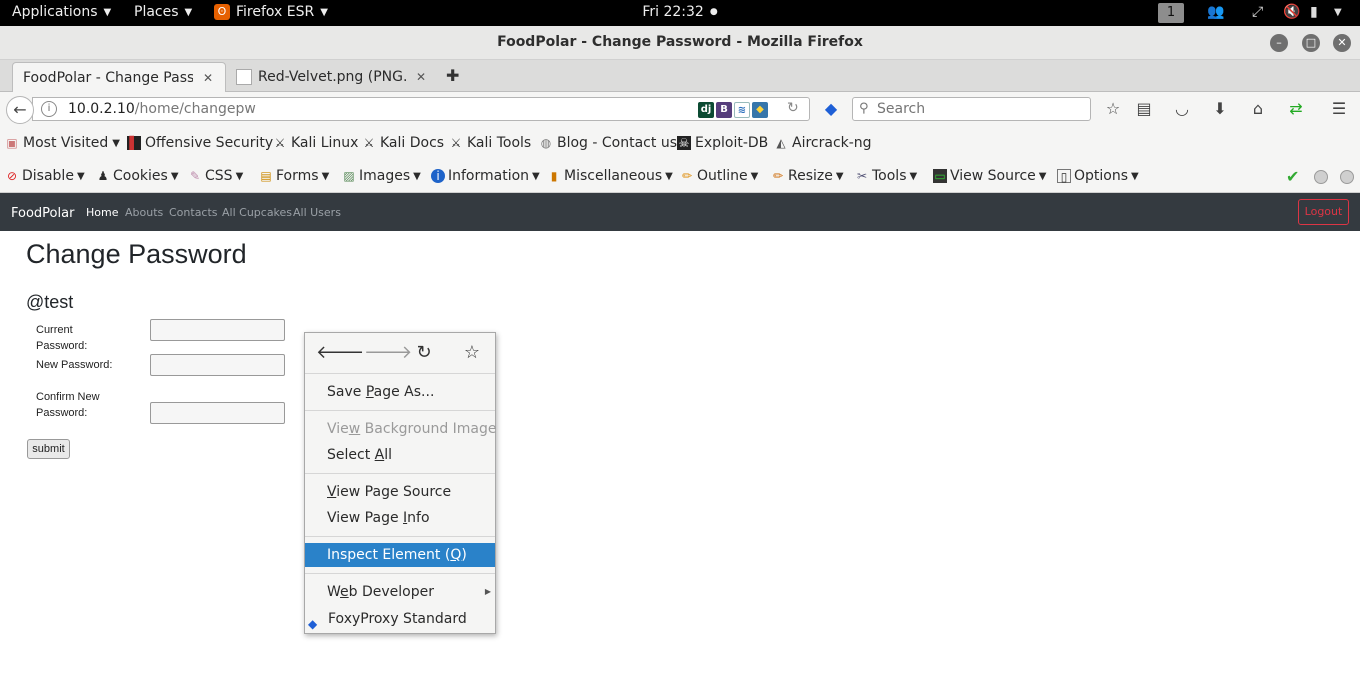 The width and height of the screenshot is (1360, 673). I want to click on menu-view-page-info: View Page Info, so click(400, 518).